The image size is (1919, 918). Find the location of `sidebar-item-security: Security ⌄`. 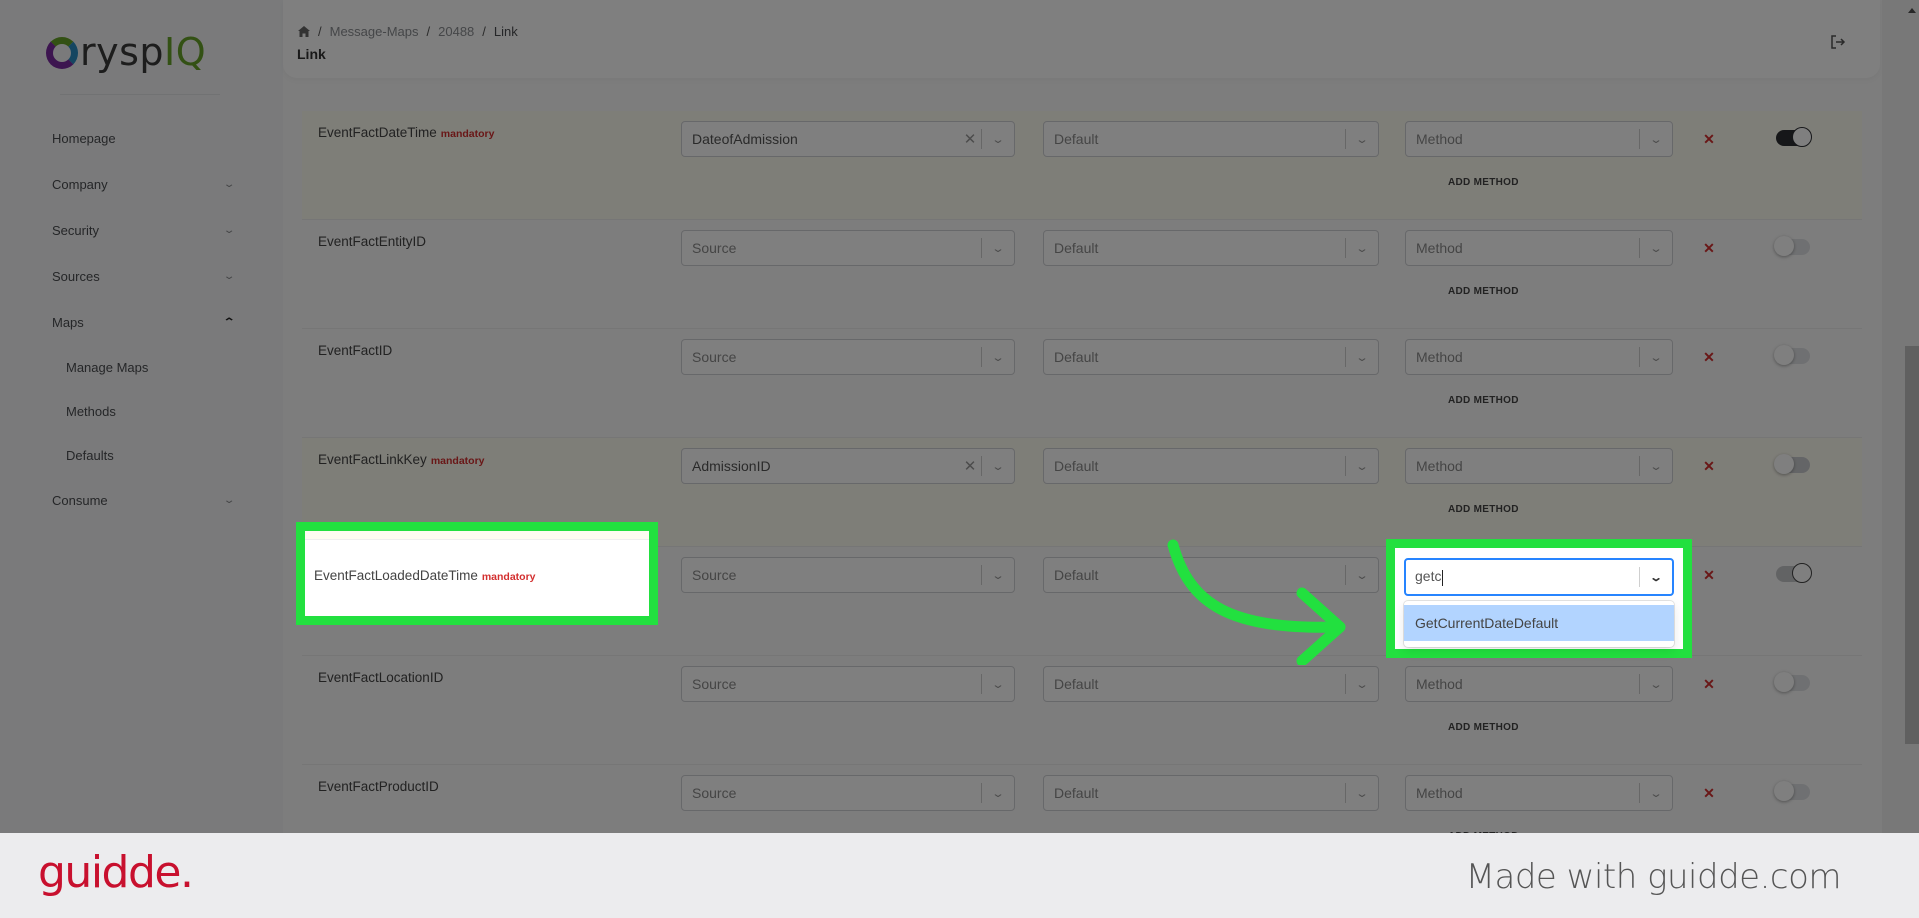

sidebar-item-security: Security ⌄ is located at coordinates (141, 230).